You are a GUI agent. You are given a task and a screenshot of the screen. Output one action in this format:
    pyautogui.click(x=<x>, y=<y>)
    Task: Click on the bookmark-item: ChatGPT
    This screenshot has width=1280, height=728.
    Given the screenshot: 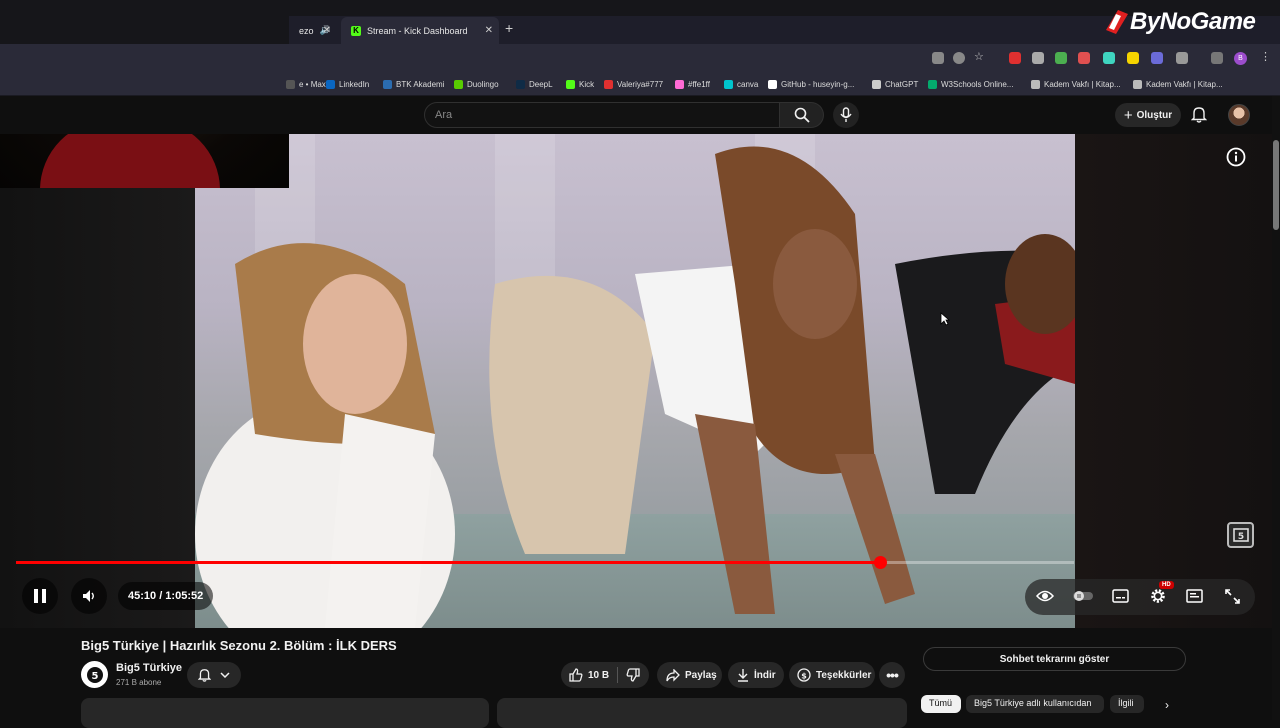 What is the action you would take?
    pyautogui.click(x=895, y=84)
    